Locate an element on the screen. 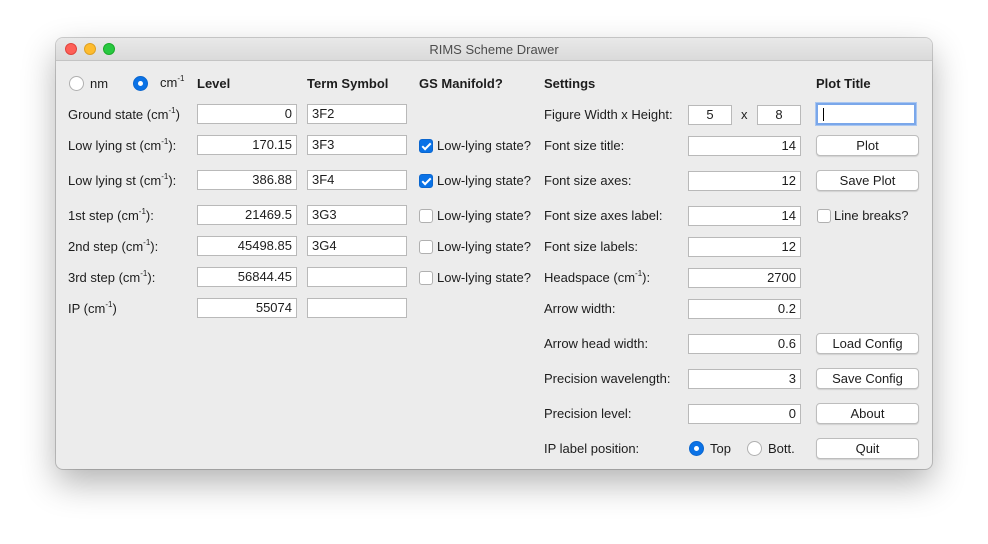 Image resolution: width=988 pixels, height=544 pixels. first-step-label: 1st step (cm-1): is located at coordinates (111, 214).